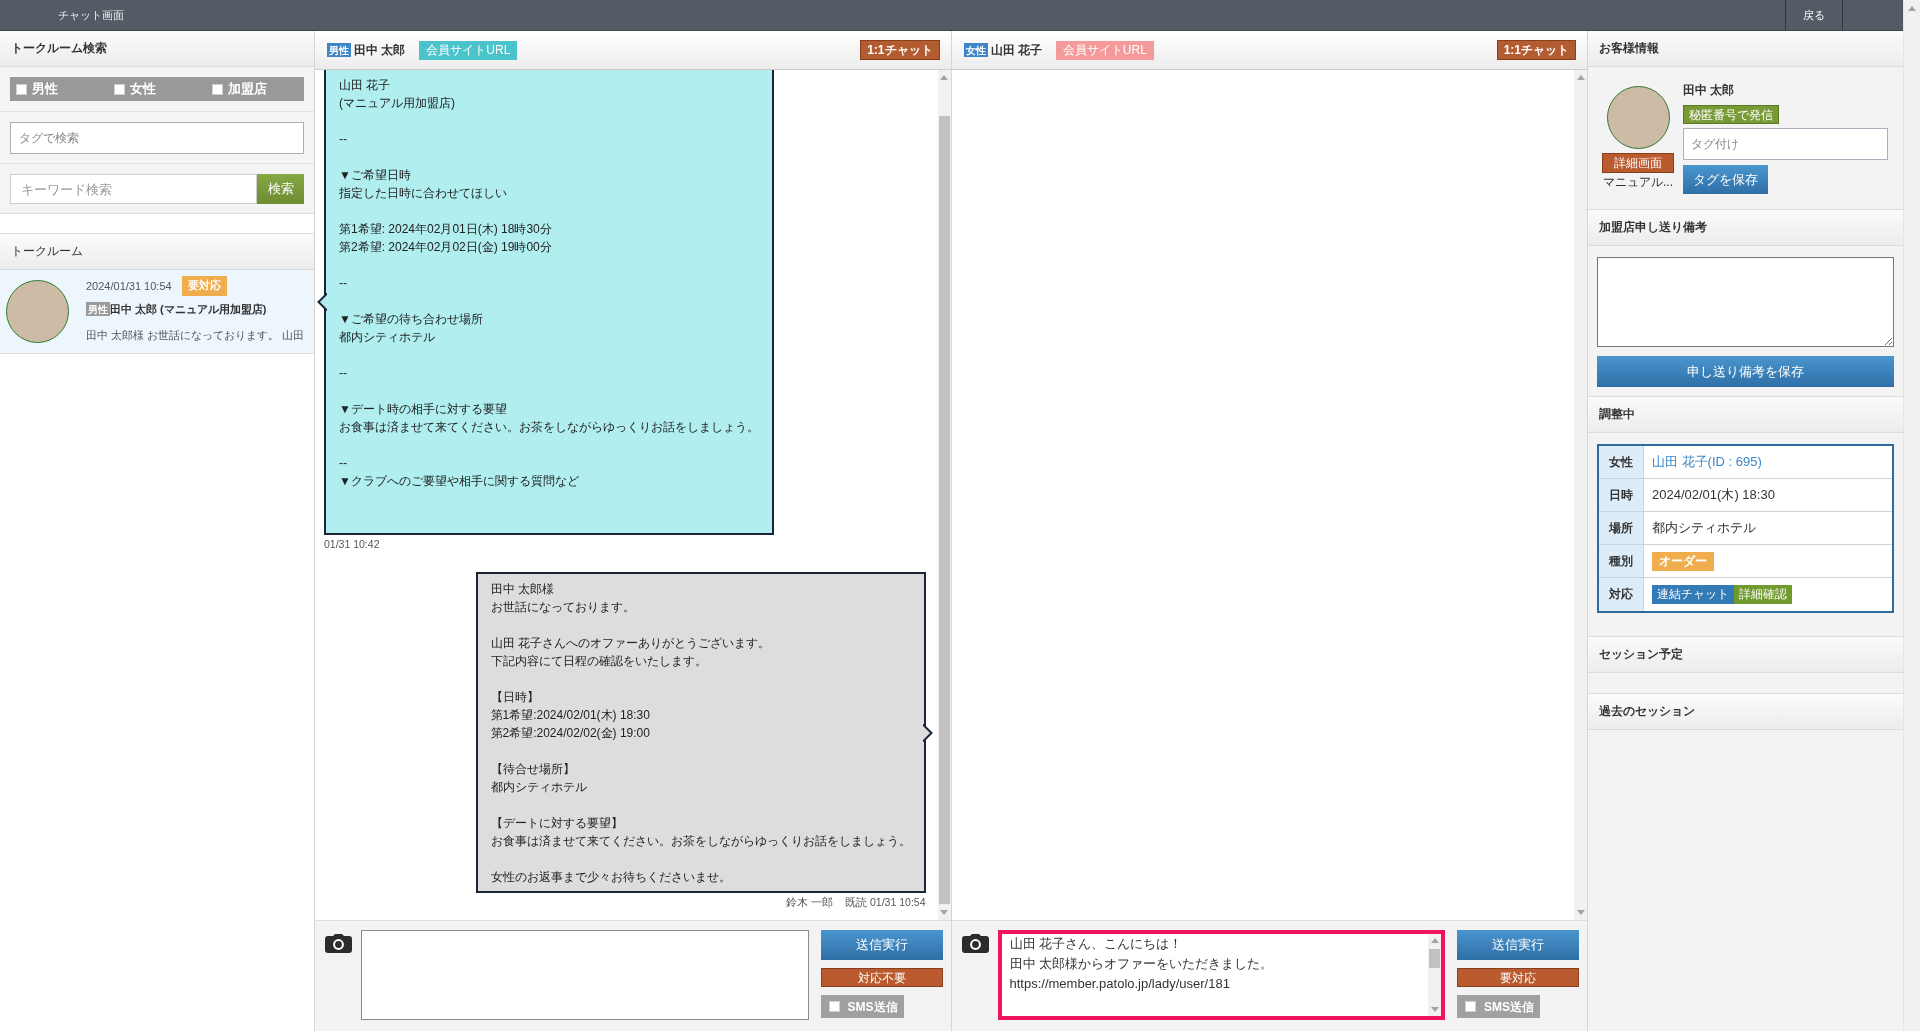  What do you see at coordinates (1707, 462) in the screenshot?
I see `profile-link: 山田 花子(ID : 695)` at bounding box center [1707, 462].